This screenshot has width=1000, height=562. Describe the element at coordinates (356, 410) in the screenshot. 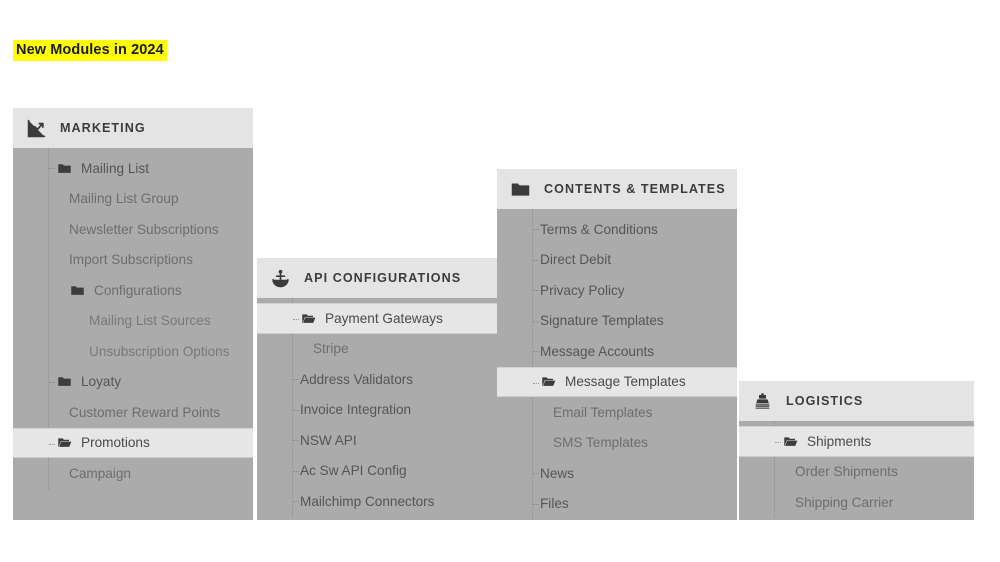

I see `menu-item-label: Invoice Integration` at that location.